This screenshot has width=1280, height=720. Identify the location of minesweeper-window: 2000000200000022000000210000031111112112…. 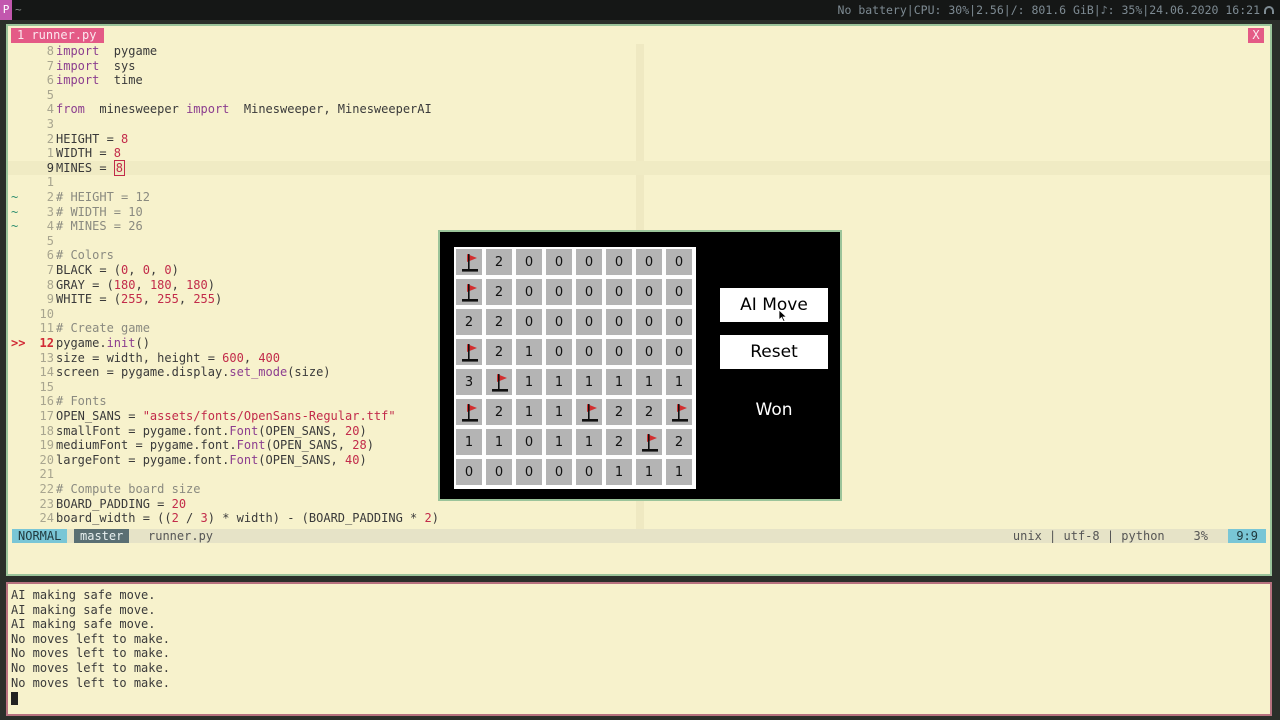
(640, 365).